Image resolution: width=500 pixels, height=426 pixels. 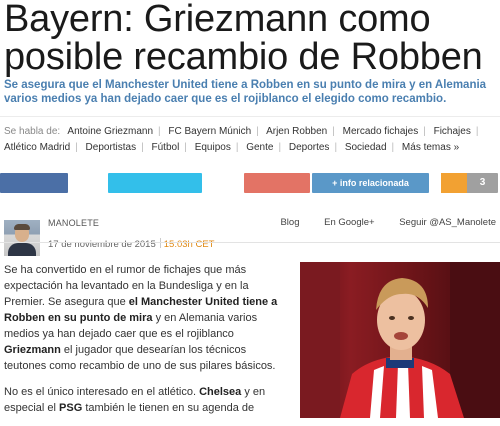 What do you see at coordinates (168, 408) in the screenshot?
I see `text-run: también le tienen en su agenda de` at bounding box center [168, 408].